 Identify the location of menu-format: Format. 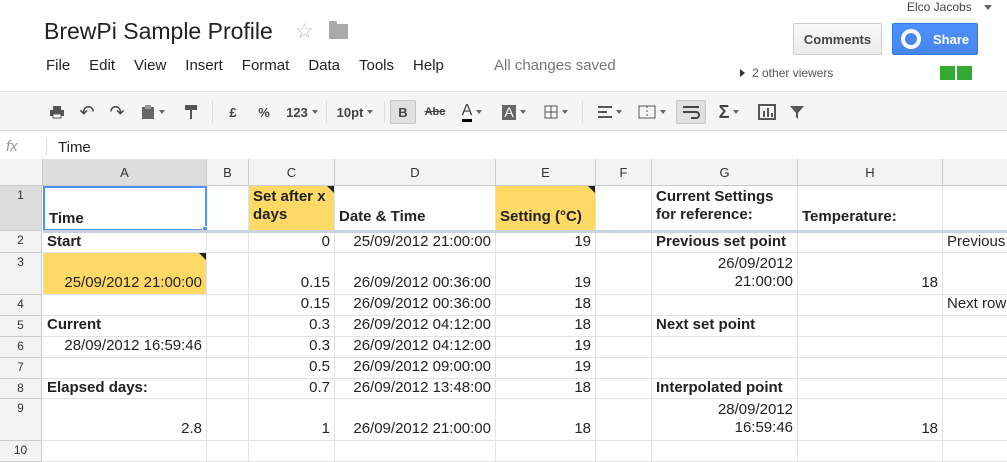
(266, 65).